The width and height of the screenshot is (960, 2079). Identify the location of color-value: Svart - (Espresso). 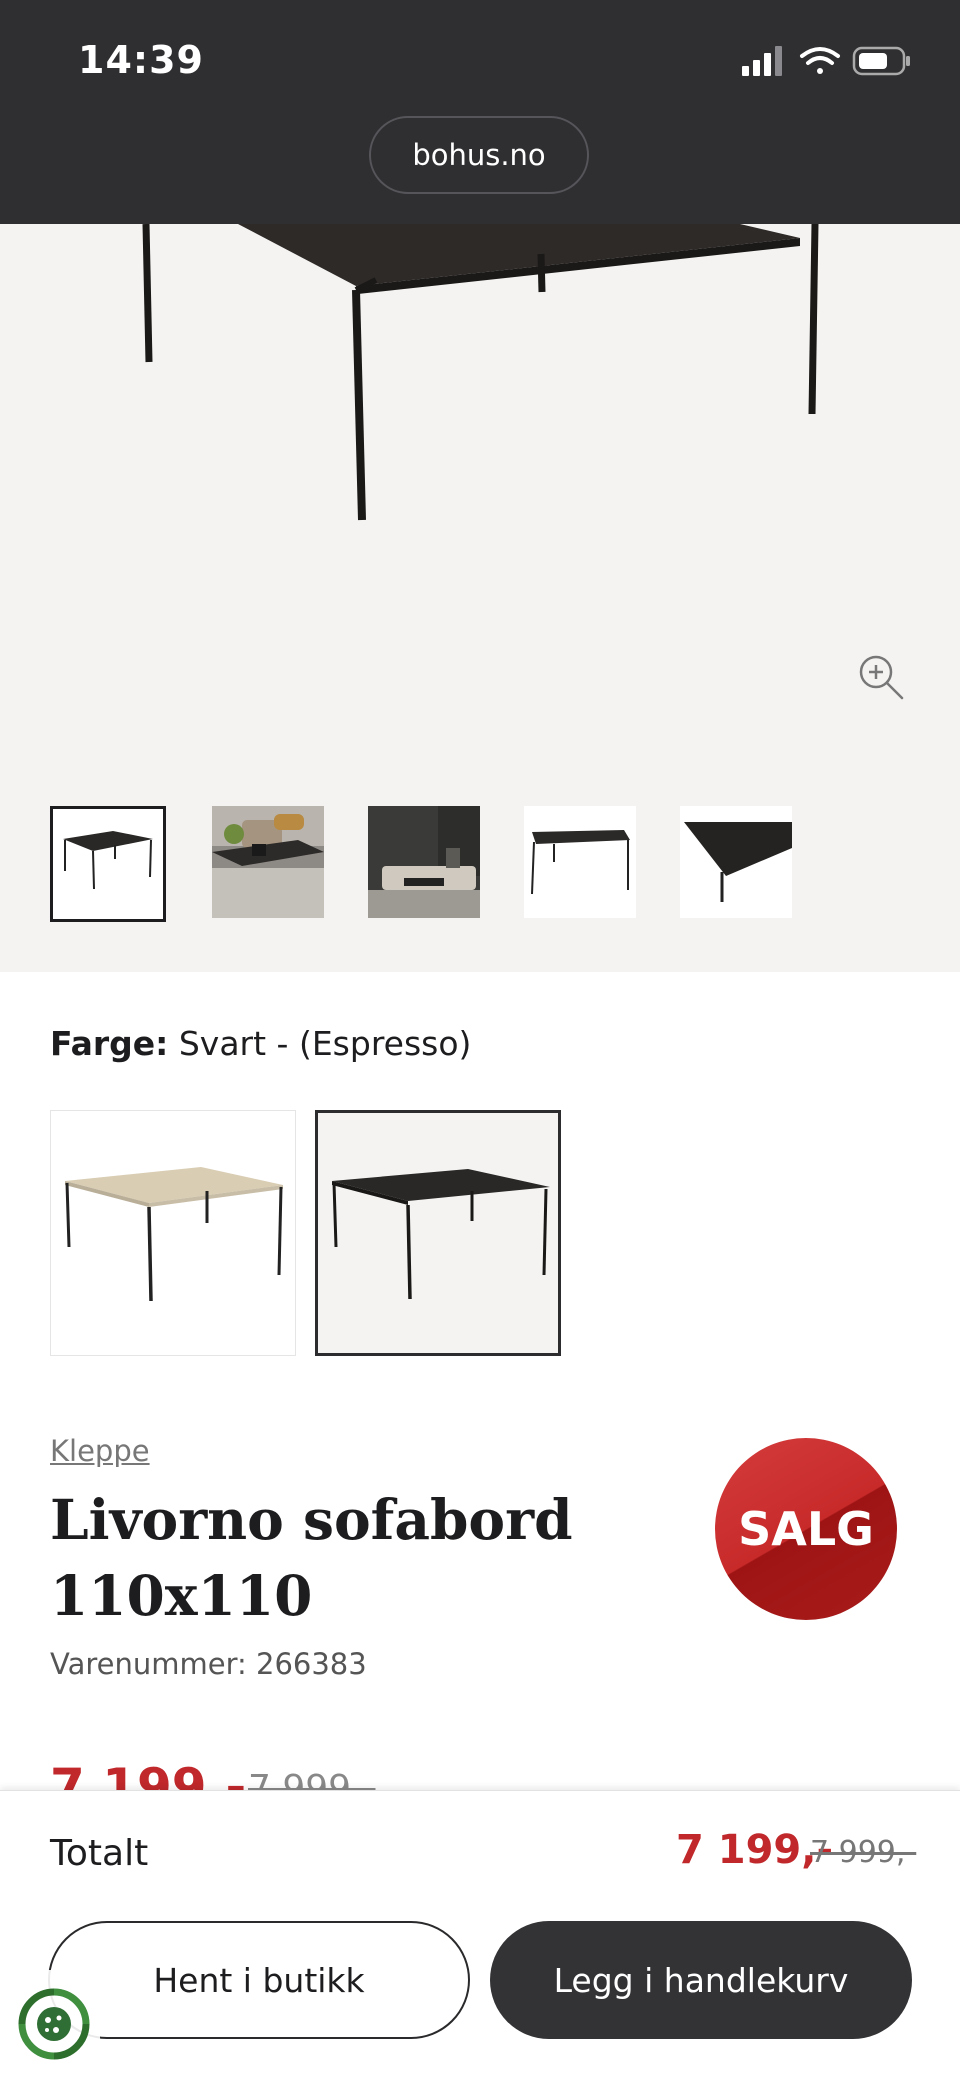
(325, 1043).